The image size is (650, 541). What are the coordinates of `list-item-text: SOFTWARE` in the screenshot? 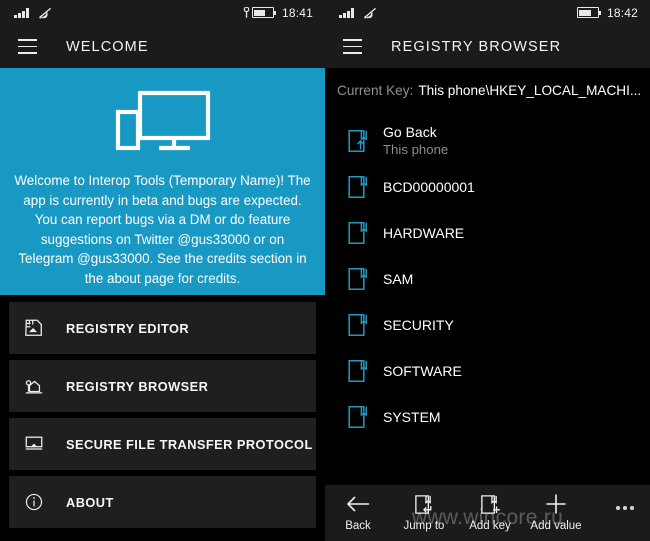 It's located at (422, 371).